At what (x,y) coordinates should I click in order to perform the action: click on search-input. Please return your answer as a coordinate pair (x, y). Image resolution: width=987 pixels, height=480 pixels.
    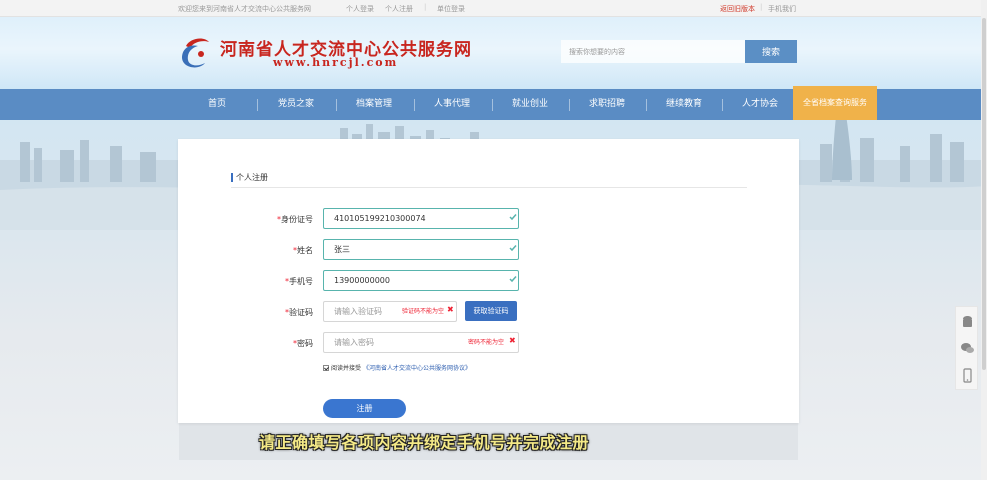
    Looking at the image, I should click on (653, 51).